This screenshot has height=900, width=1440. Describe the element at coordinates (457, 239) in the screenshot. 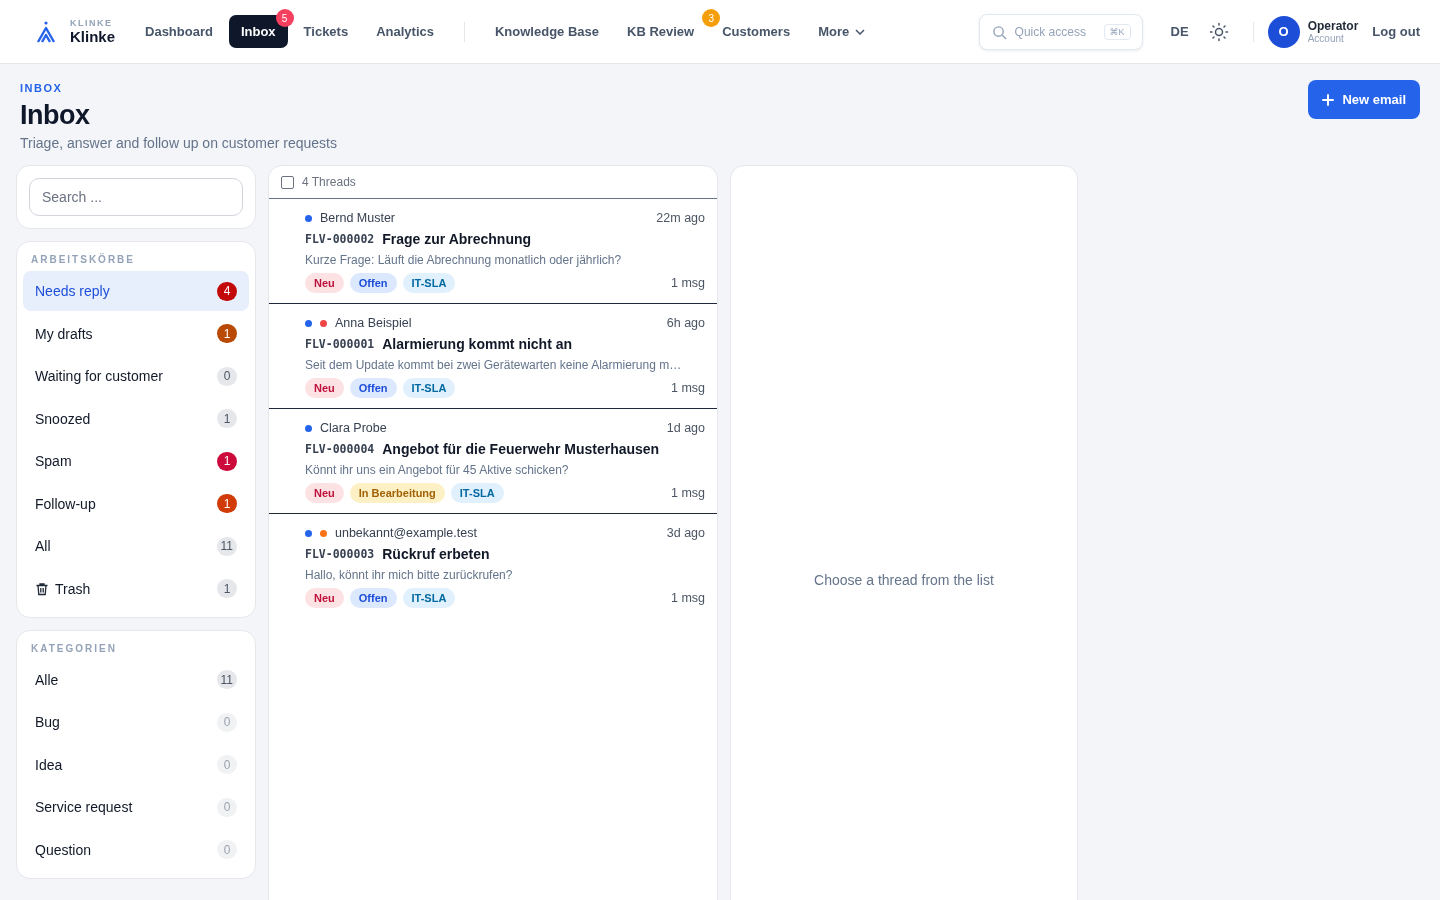

I see `thread-subject: Frage zur Abrechnung` at that location.